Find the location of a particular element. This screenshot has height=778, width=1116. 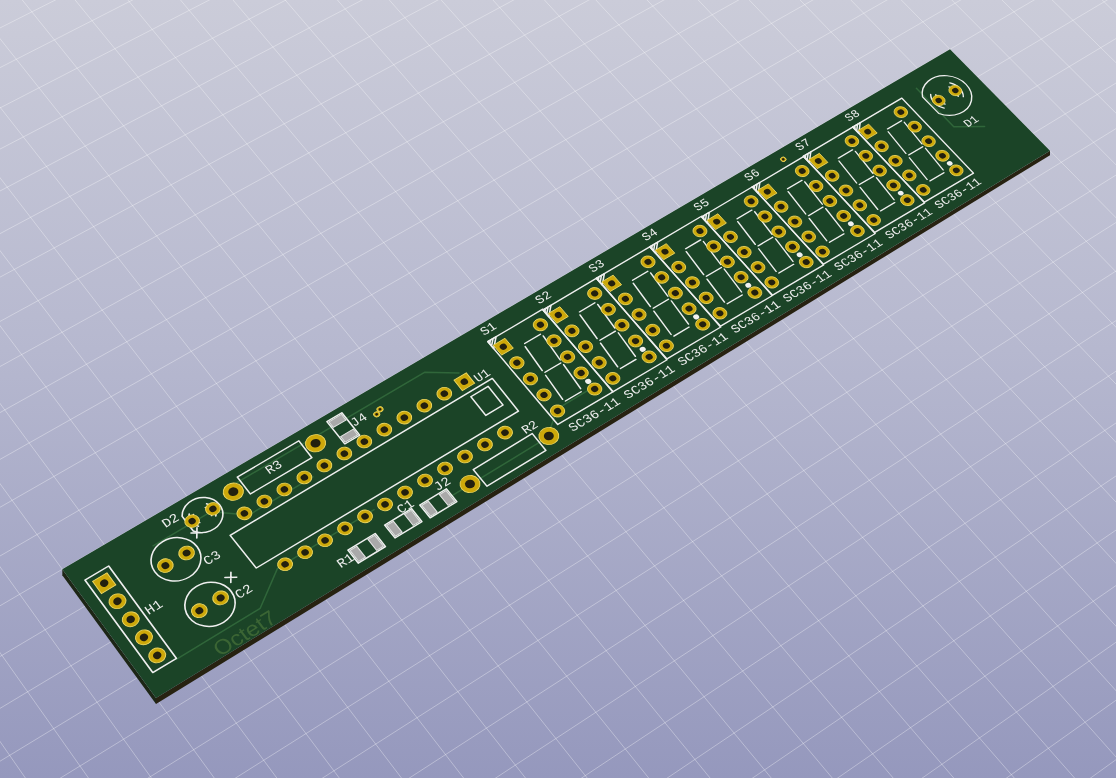

silkscreen-label: S3 is located at coordinates (597, 266).